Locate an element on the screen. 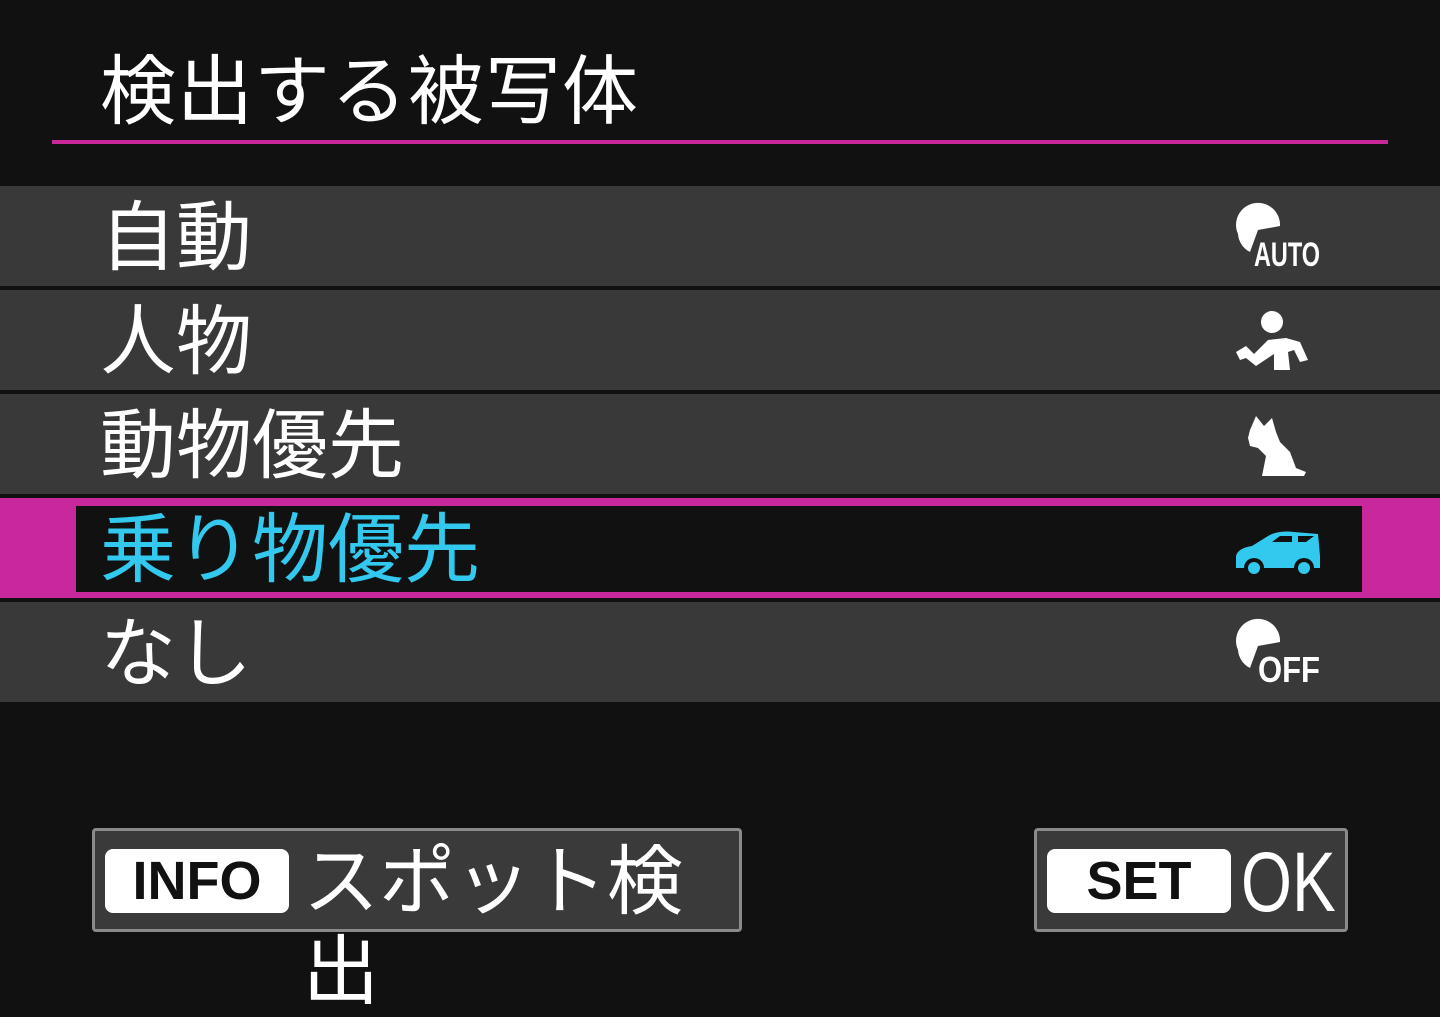  menu-item-label: 自動 is located at coordinates (176, 237).